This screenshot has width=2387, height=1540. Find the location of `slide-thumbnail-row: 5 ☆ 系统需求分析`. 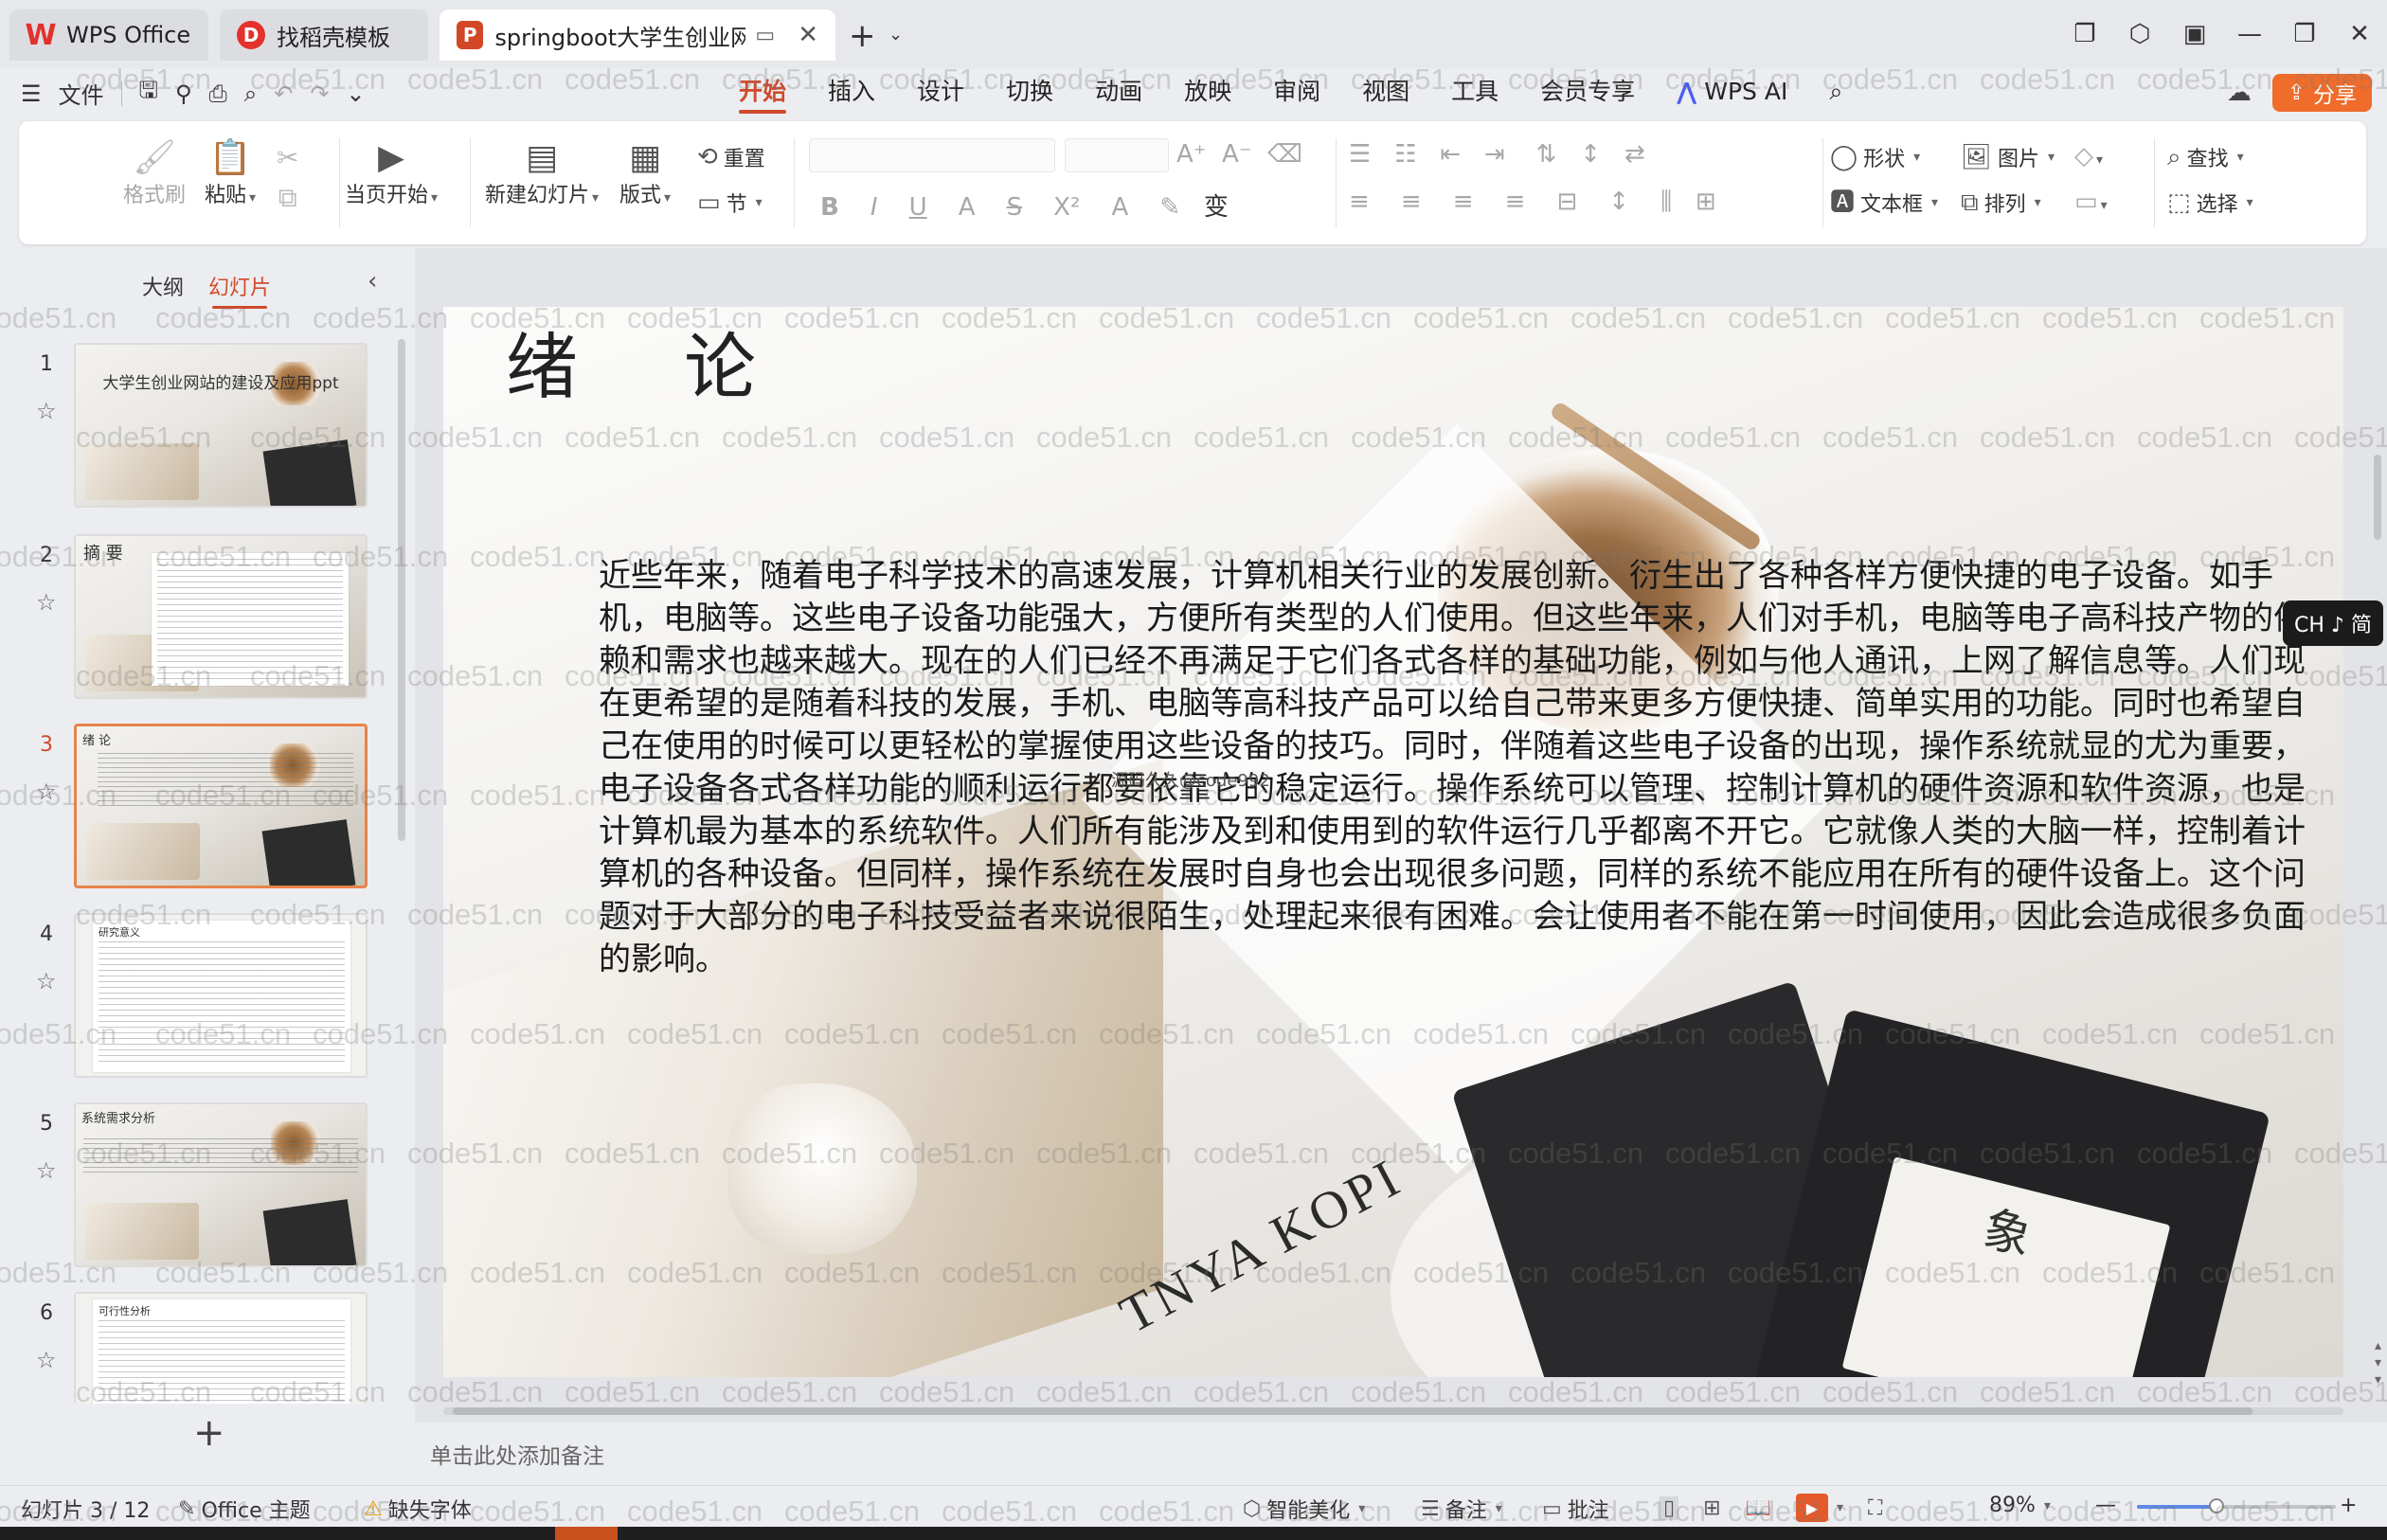

slide-thumbnail-row: 5 ☆ 系统需求分析 is located at coordinates (199, 1187).